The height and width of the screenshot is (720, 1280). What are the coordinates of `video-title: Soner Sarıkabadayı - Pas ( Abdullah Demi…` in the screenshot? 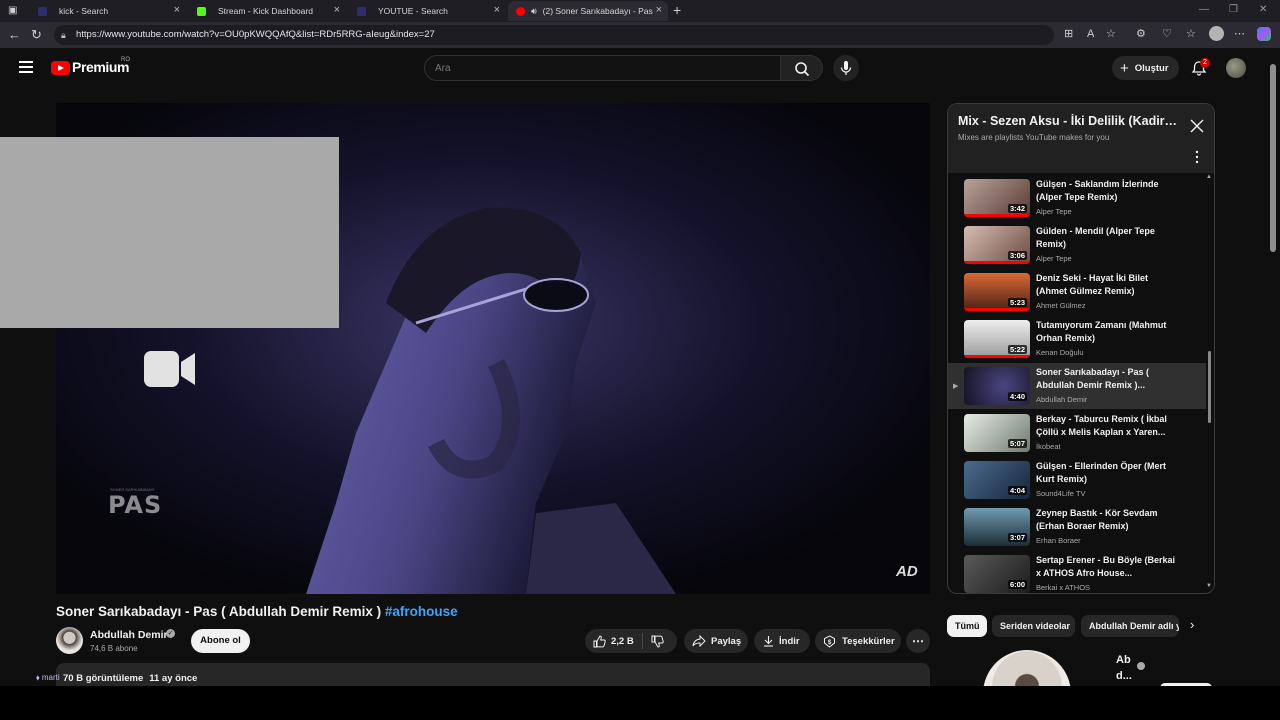 It's located at (257, 611).